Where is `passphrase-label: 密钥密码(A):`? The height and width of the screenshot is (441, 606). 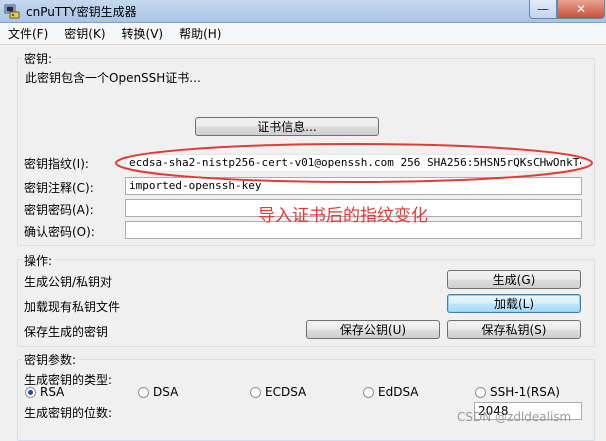
passphrase-label: 密钥密码(A): is located at coordinates (59, 210).